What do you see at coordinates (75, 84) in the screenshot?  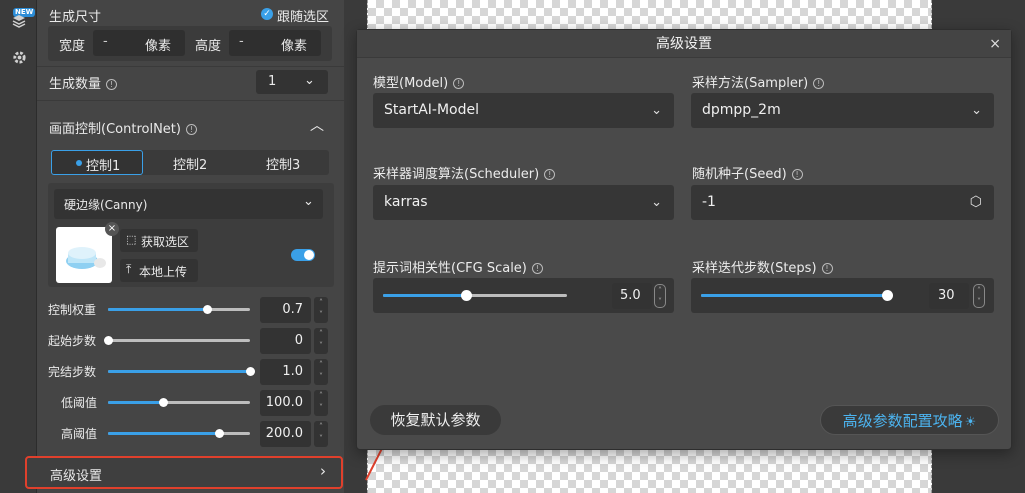 I see `gen-count-text: 生成数量` at bounding box center [75, 84].